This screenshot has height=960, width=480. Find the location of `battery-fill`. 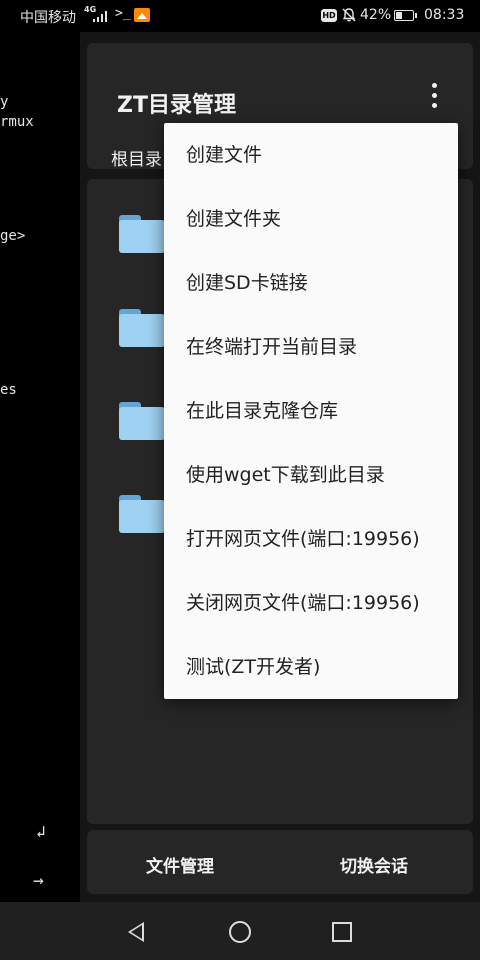

battery-fill is located at coordinates (399, 15).